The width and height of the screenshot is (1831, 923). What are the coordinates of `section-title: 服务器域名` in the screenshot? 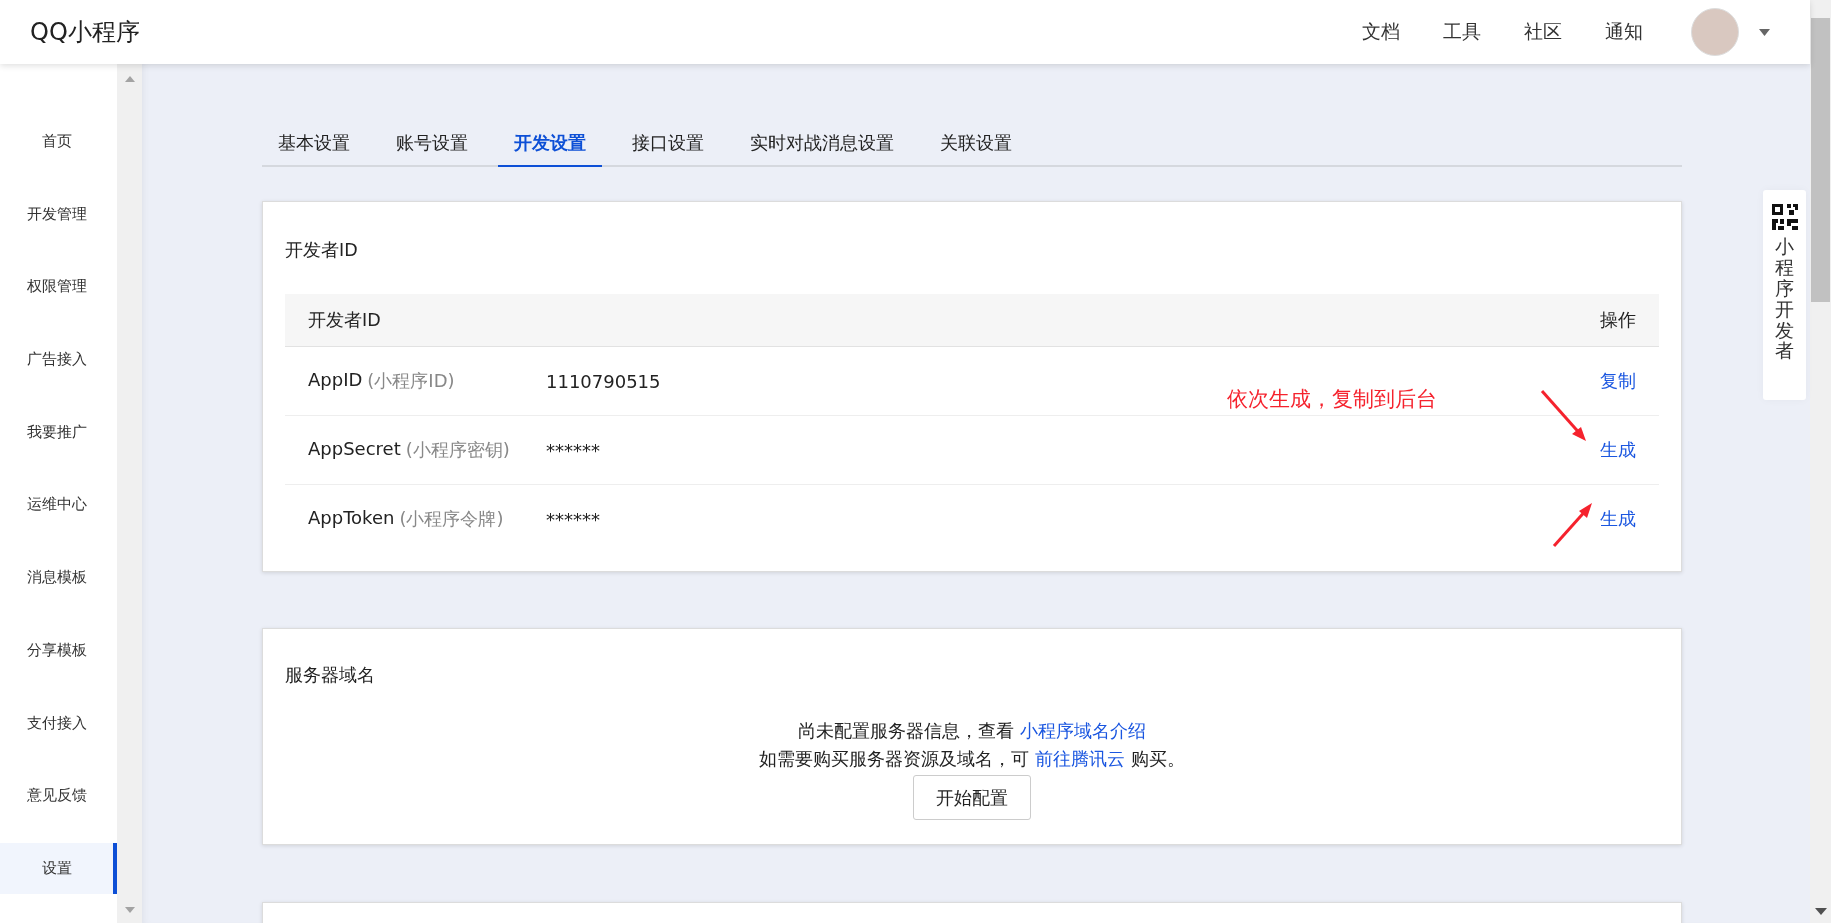 It's located at (330, 675).